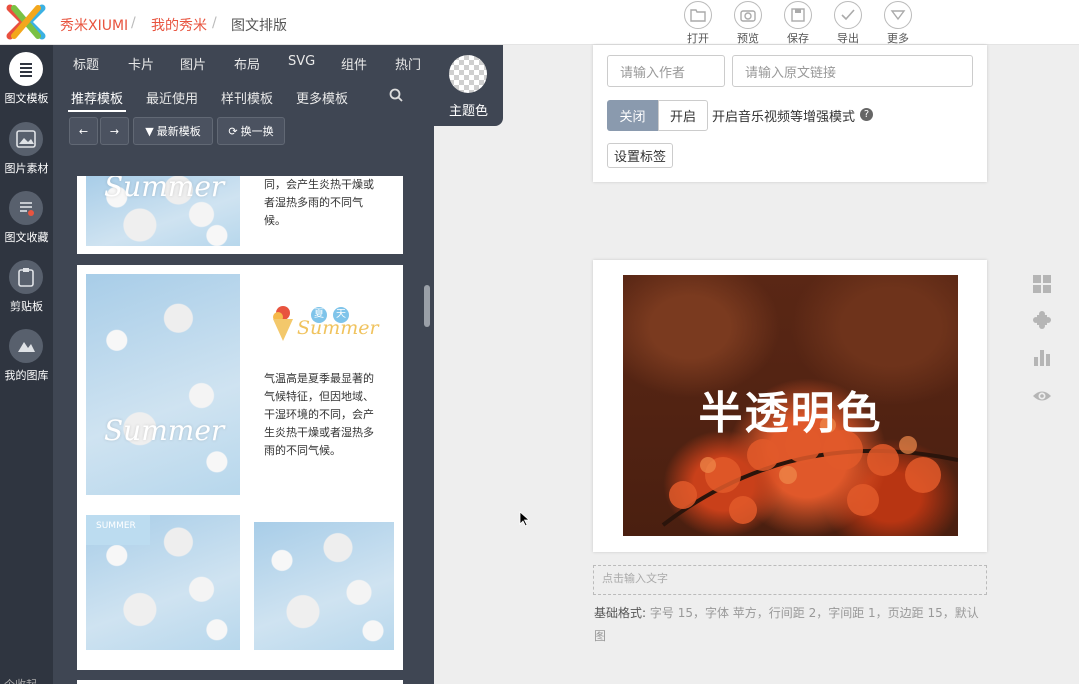 Image resolution: width=1079 pixels, height=684 pixels. Describe the element at coordinates (26, 346) in the screenshot. I see `gallery-icon` at that location.